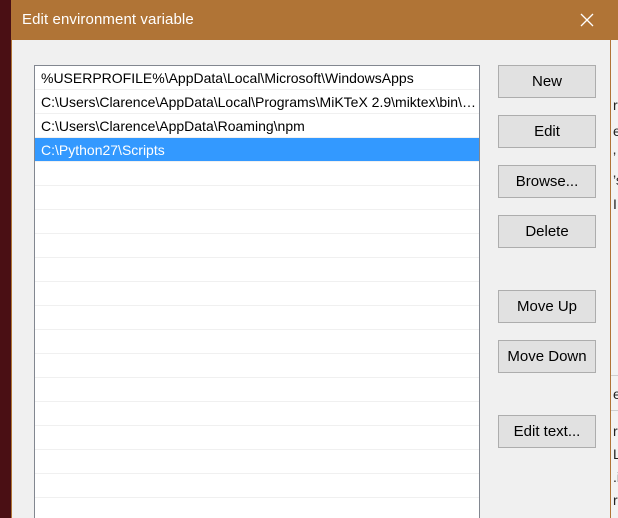  I want to click on move-down-button: Move Down, so click(547, 356).